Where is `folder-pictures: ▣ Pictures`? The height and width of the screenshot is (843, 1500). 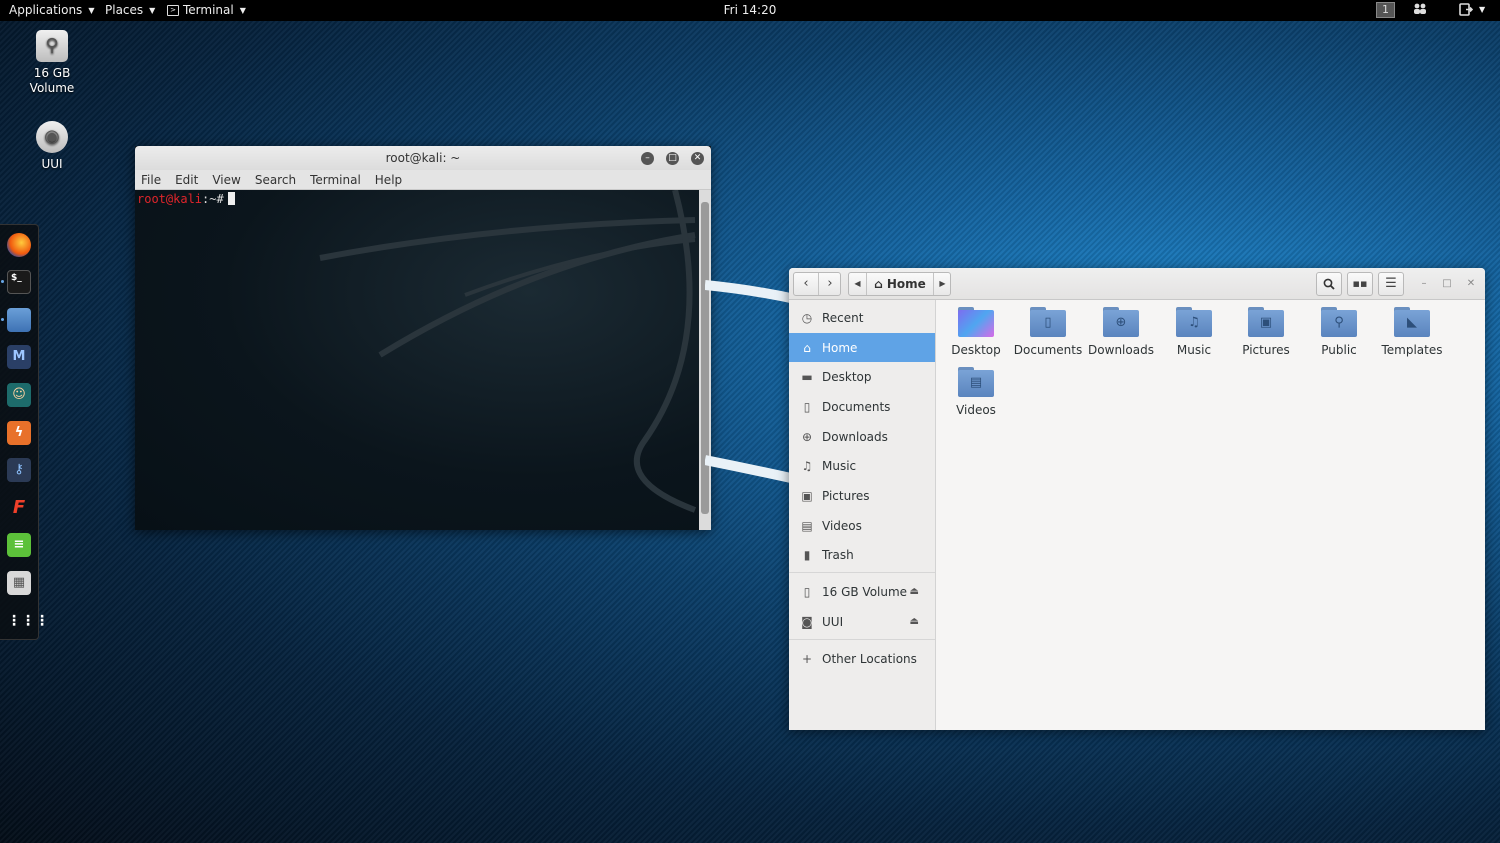
folder-pictures: ▣ Pictures is located at coordinates (1266, 332).